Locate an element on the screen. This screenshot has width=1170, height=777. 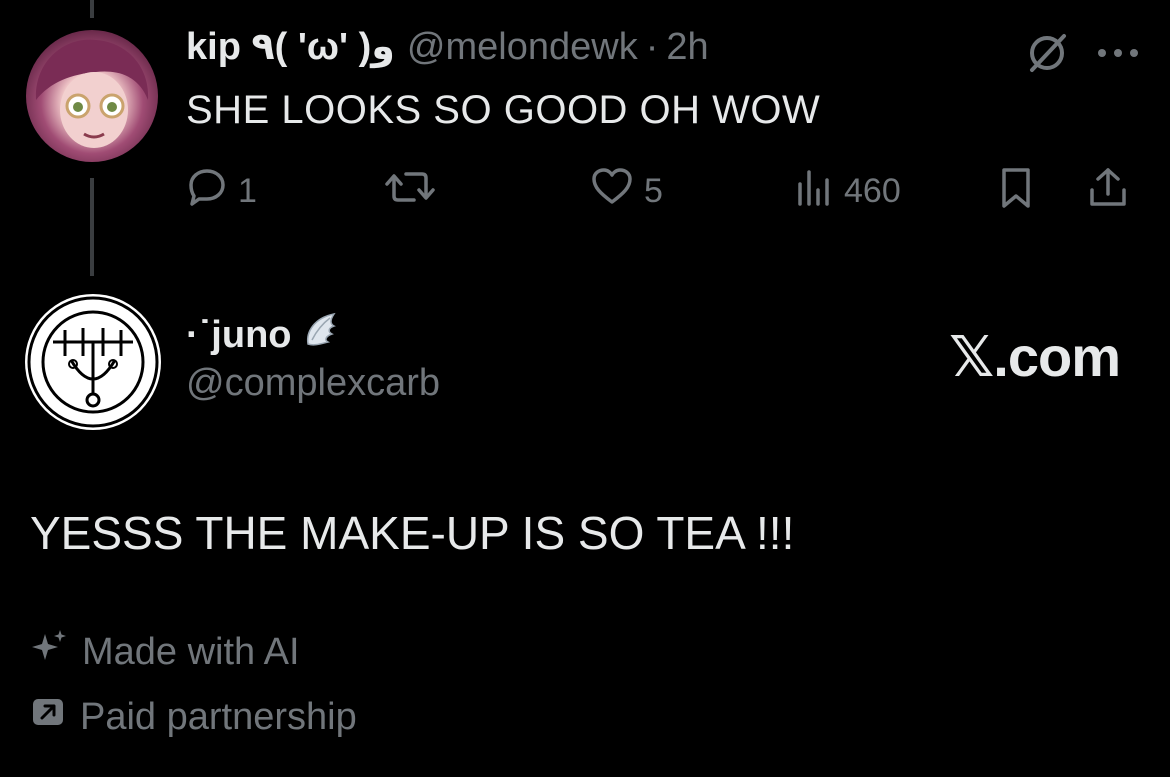
reply-name-row: kip ٩( 'ω' )و @melondewk · 2h is located at coordinates (447, 46).